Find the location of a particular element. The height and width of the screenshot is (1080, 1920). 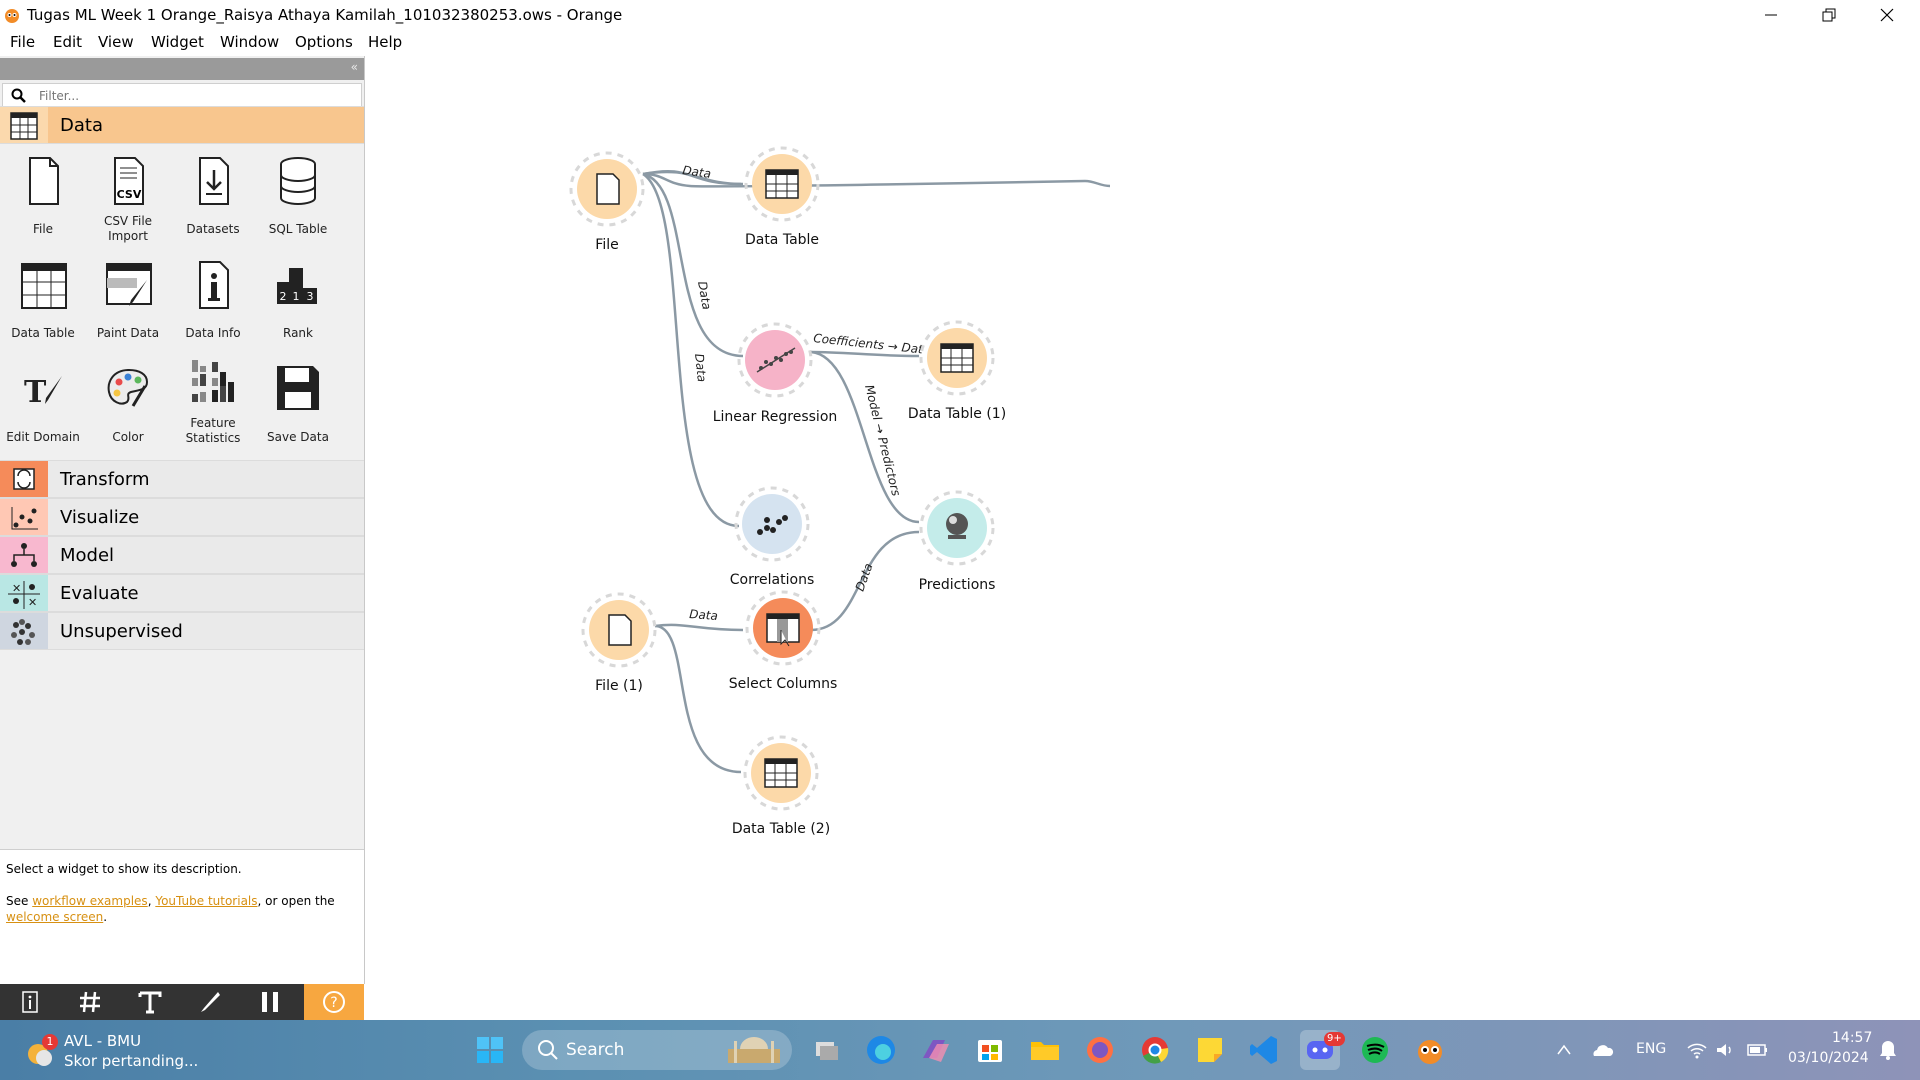

paint-data-icon is located at coordinates (129, 284).